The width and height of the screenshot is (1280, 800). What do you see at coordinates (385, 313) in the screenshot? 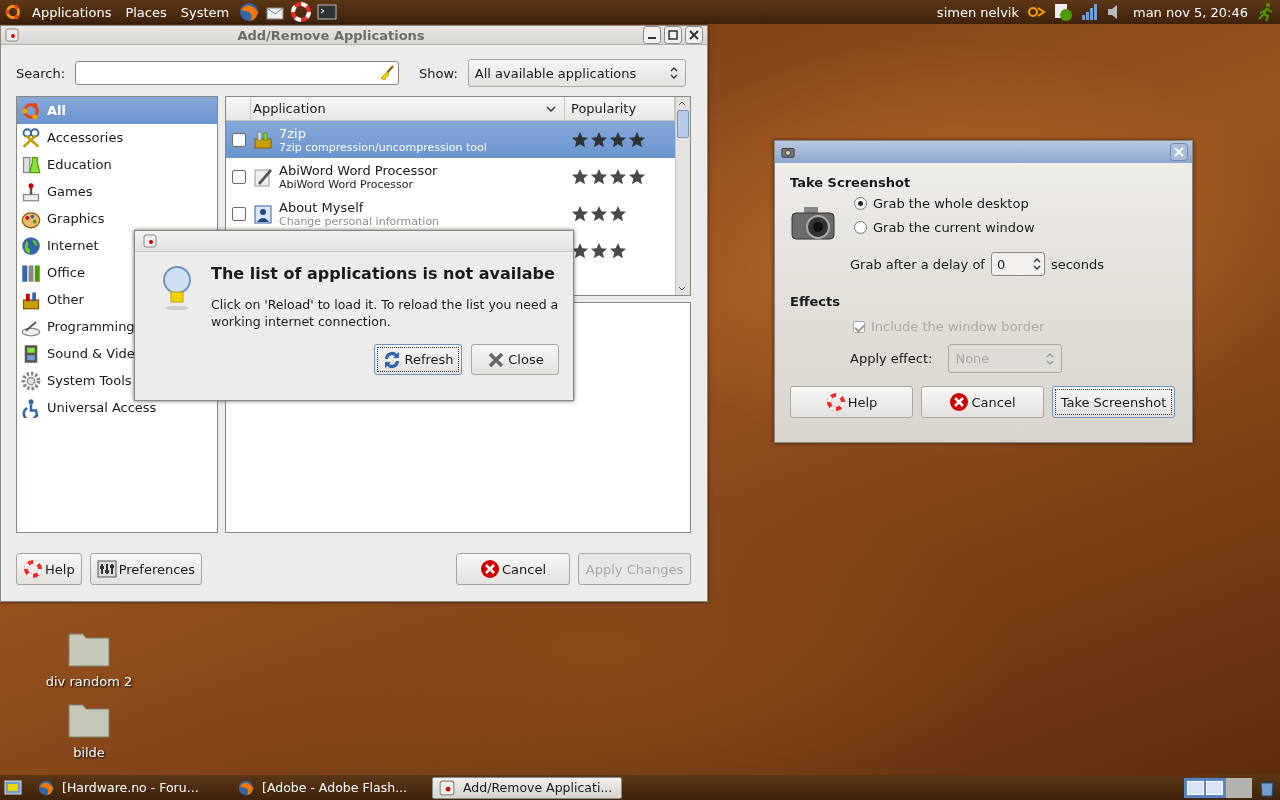
I see `dialog-message: Click on 'Reload' to load it. To reload the list you need a working internet connection.` at bounding box center [385, 313].